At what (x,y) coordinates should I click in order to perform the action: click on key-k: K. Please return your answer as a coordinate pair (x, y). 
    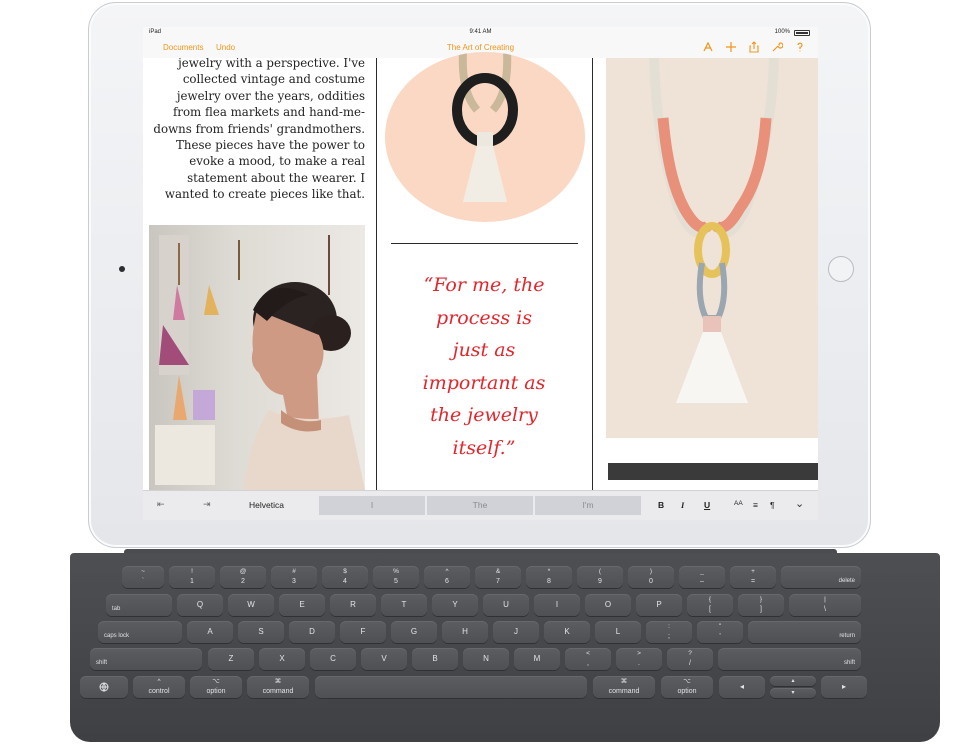
    Looking at the image, I should click on (567, 632).